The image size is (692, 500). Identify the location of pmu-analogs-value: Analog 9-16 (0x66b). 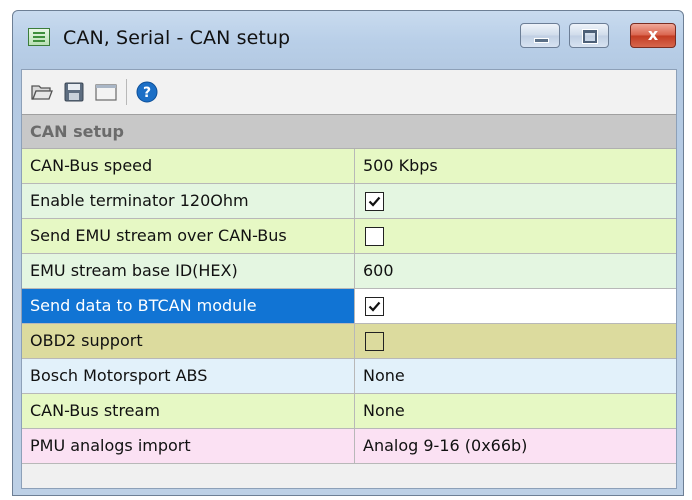
(515, 446).